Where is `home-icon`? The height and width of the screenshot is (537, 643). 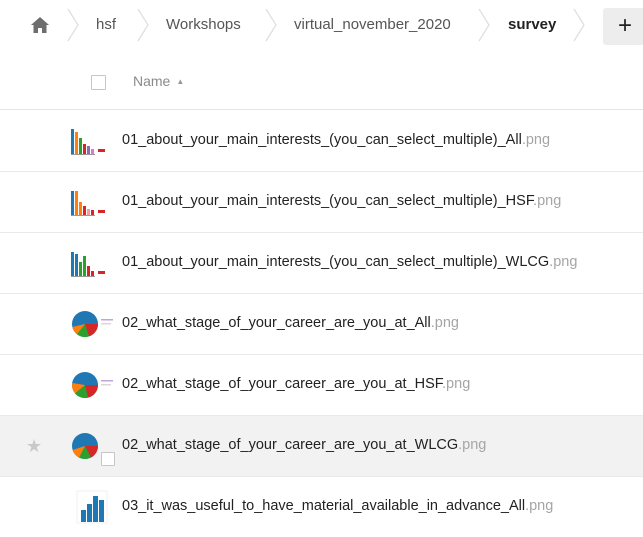 home-icon is located at coordinates (40, 25).